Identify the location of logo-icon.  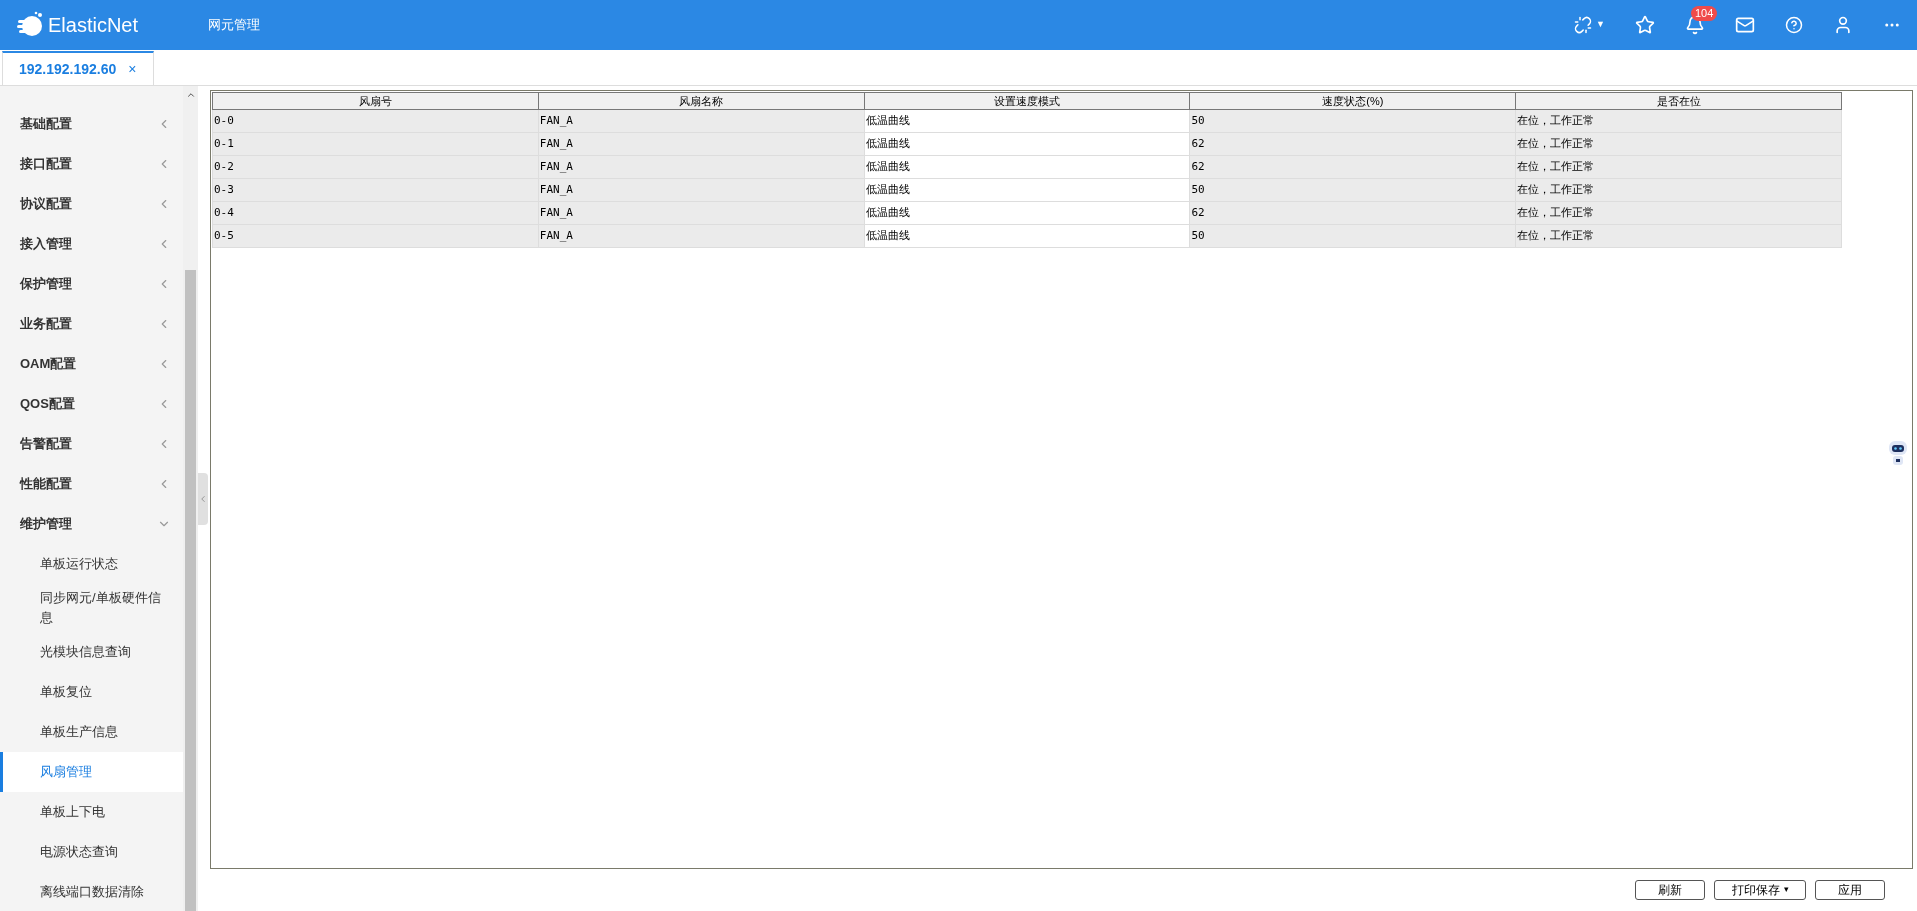
(30, 25).